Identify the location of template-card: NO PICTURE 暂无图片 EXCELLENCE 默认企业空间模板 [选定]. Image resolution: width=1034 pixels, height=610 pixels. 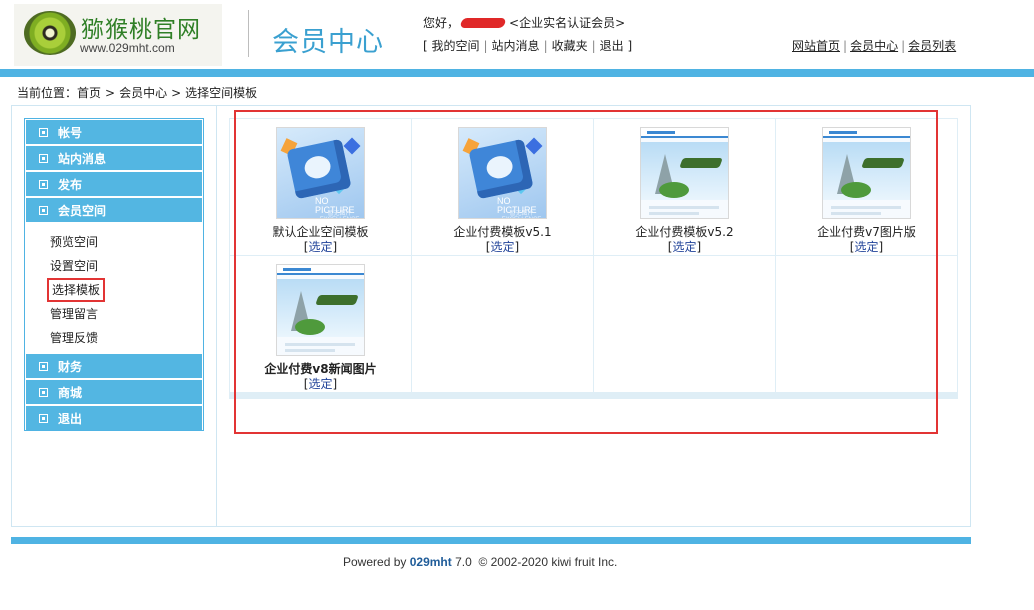
(320, 187).